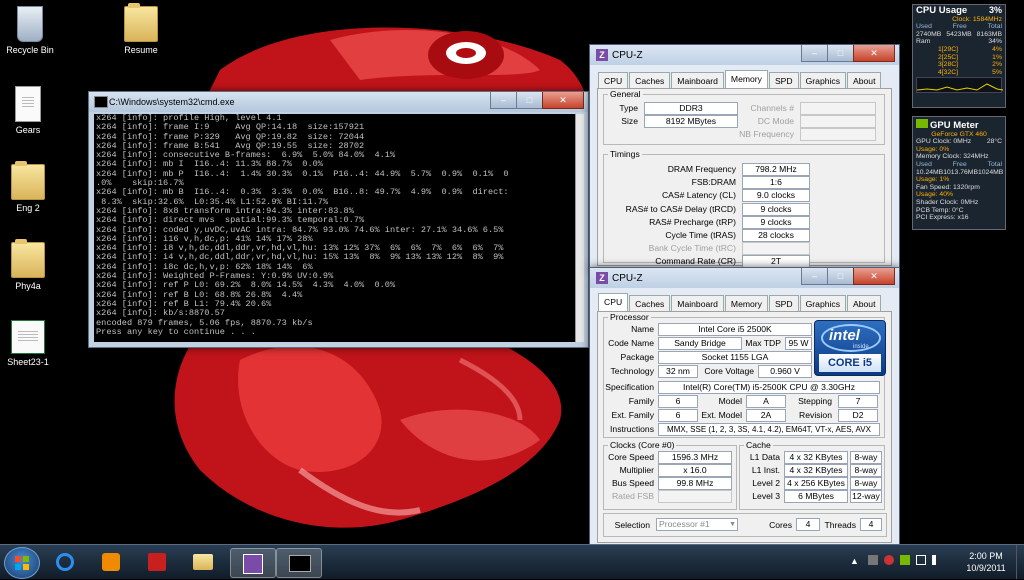 Image resolution: width=1024 pixels, height=580 pixels. I want to click on gpu-mem-free: 1013.76MB, so click(960, 172).